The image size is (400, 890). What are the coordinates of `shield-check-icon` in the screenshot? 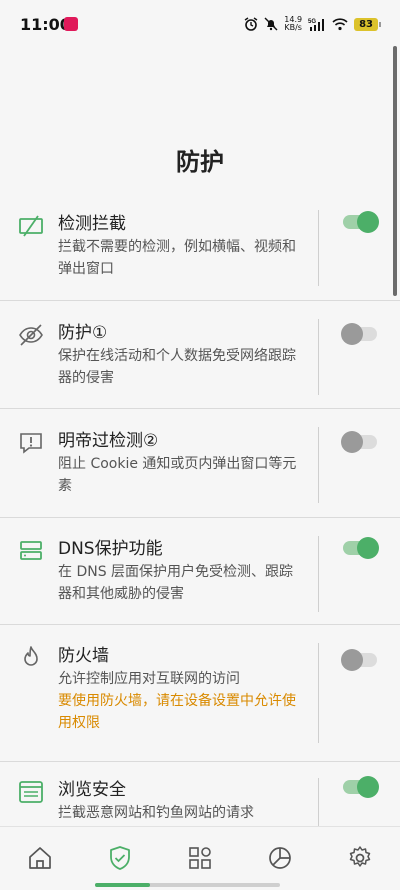 It's located at (120, 858).